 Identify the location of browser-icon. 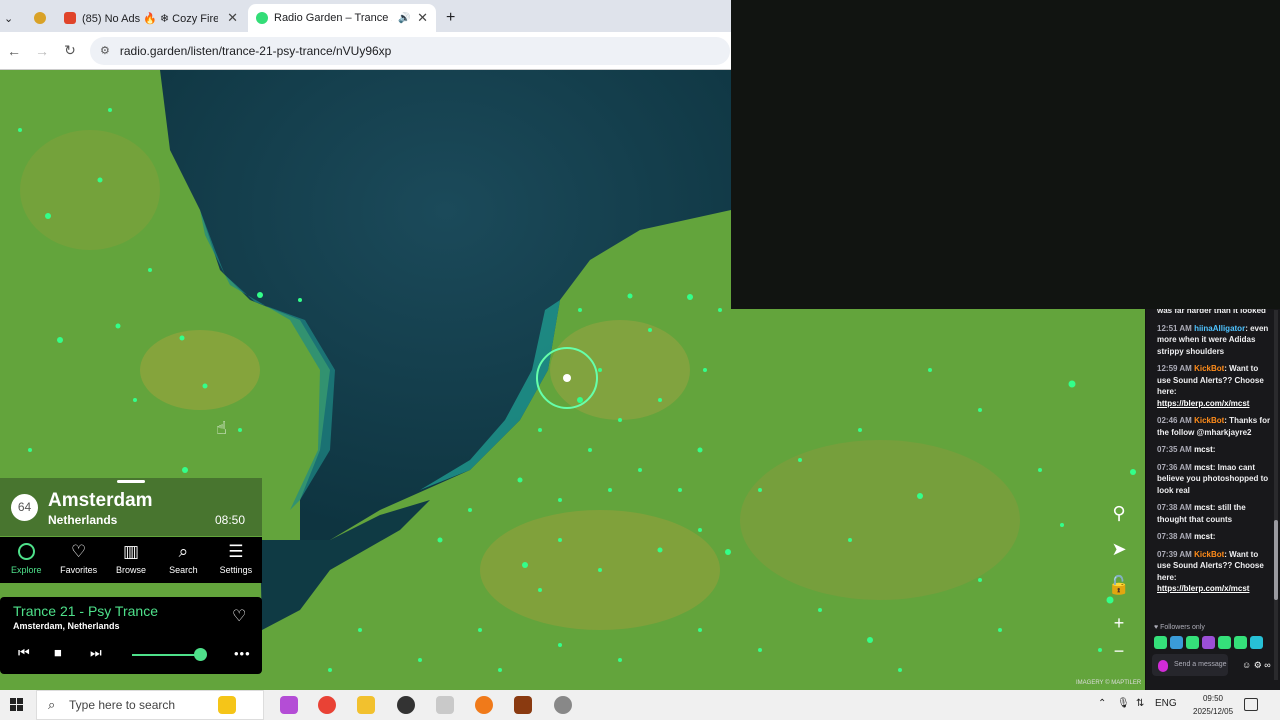
(484, 705).